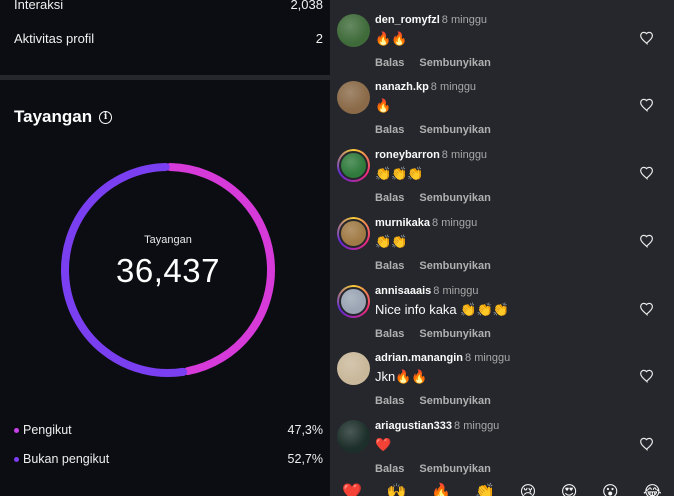 This screenshot has height=496, width=674. Describe the element at coordinates (652, 489) in the screenshot. I see `quick-emoji-button: 😂` at that location.